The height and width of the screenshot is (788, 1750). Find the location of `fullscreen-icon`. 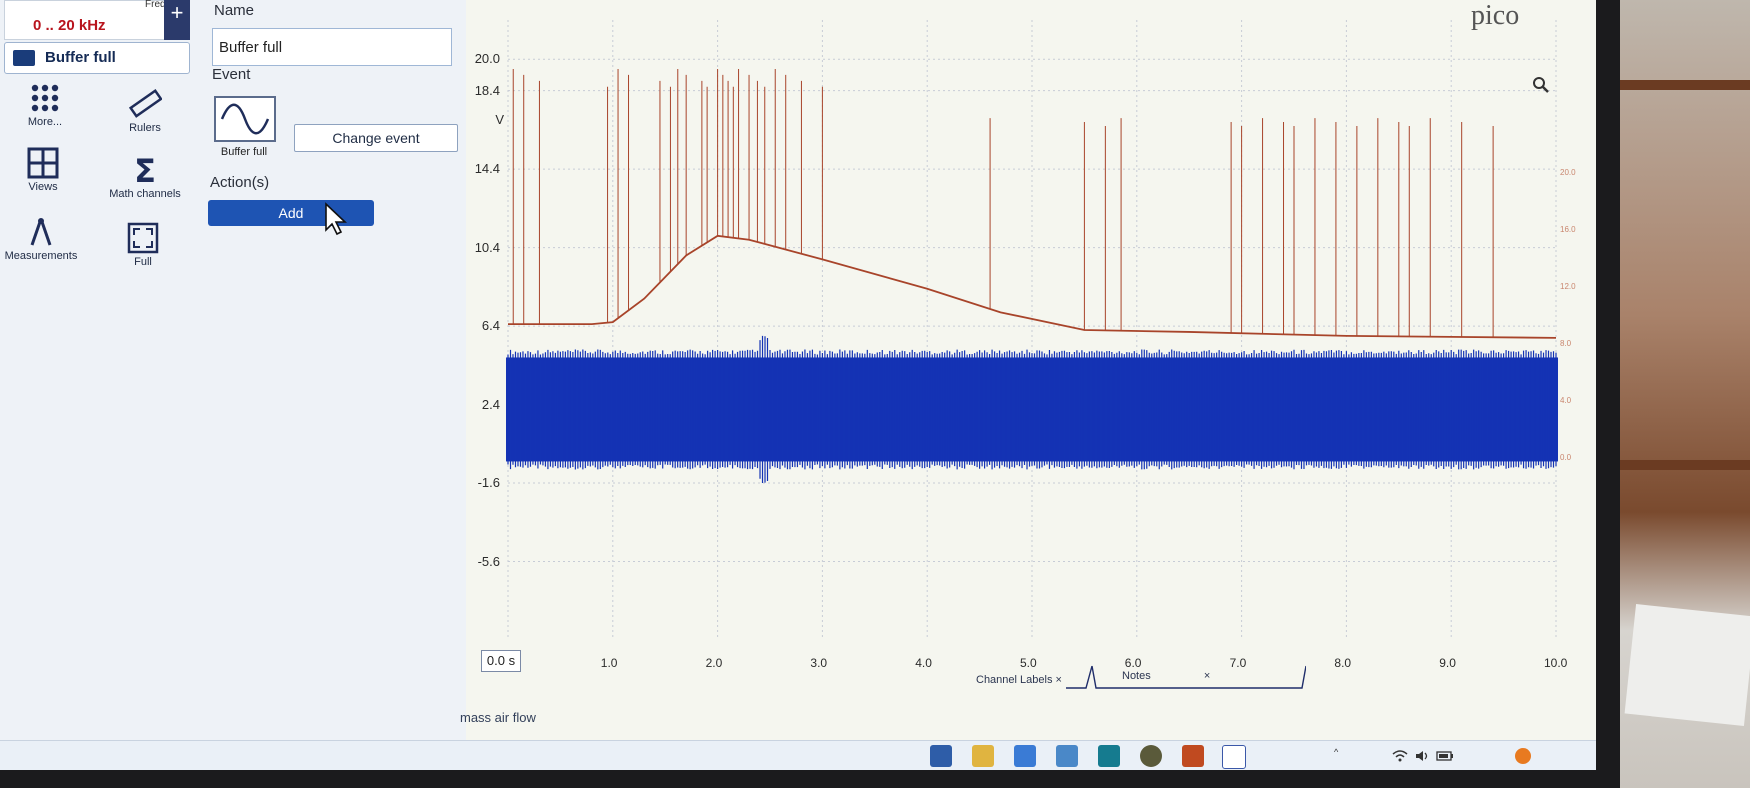

fullscreen-icon is located at coordinates (143, 238).